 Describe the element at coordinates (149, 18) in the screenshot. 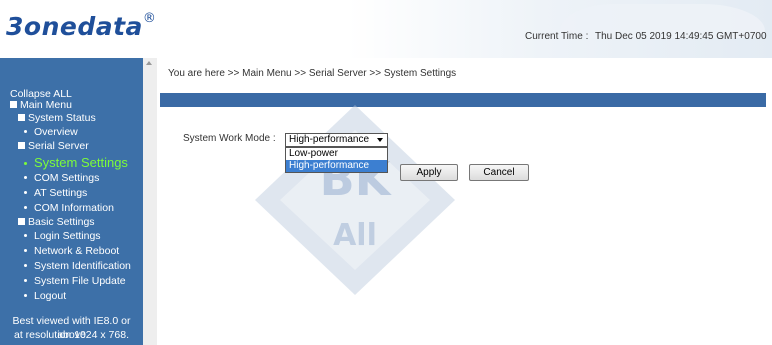

I see `registered-mark: ®` at that location.